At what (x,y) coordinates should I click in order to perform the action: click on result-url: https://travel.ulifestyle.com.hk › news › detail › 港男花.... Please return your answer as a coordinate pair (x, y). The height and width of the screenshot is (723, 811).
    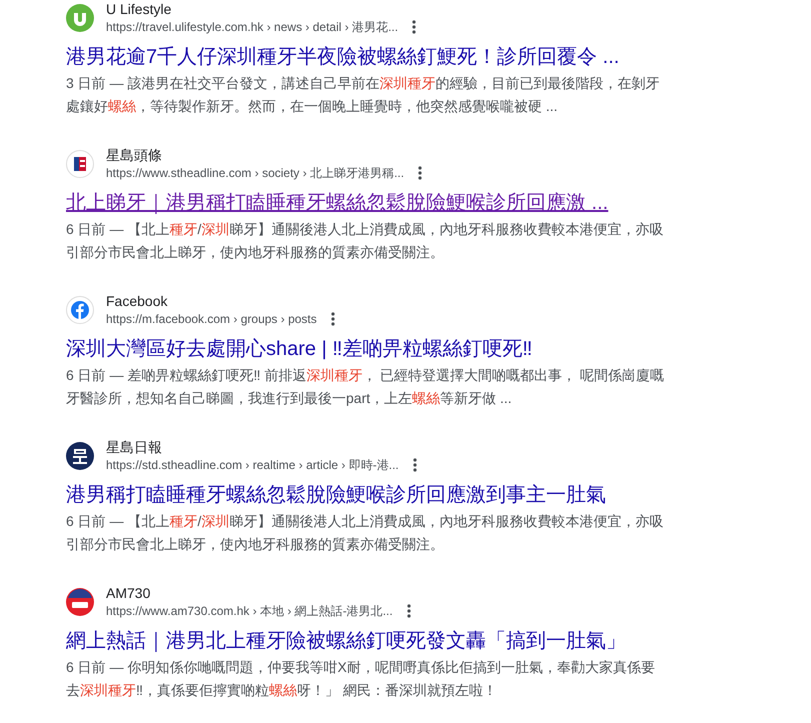
    Looking at the image, I should click on (252, 27).